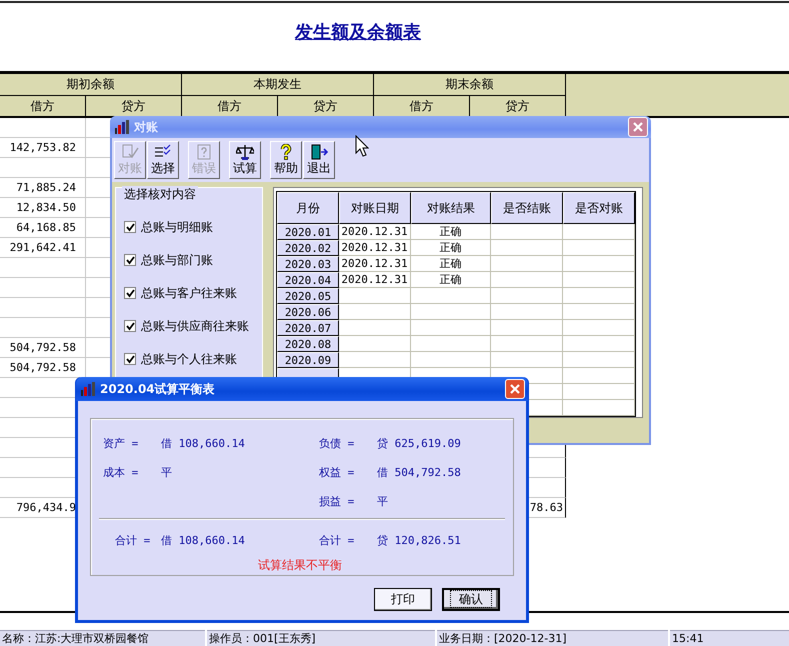 The image size is (789, 646). I want to click on result-message: 试算结果不平衡, so click(300, 565).